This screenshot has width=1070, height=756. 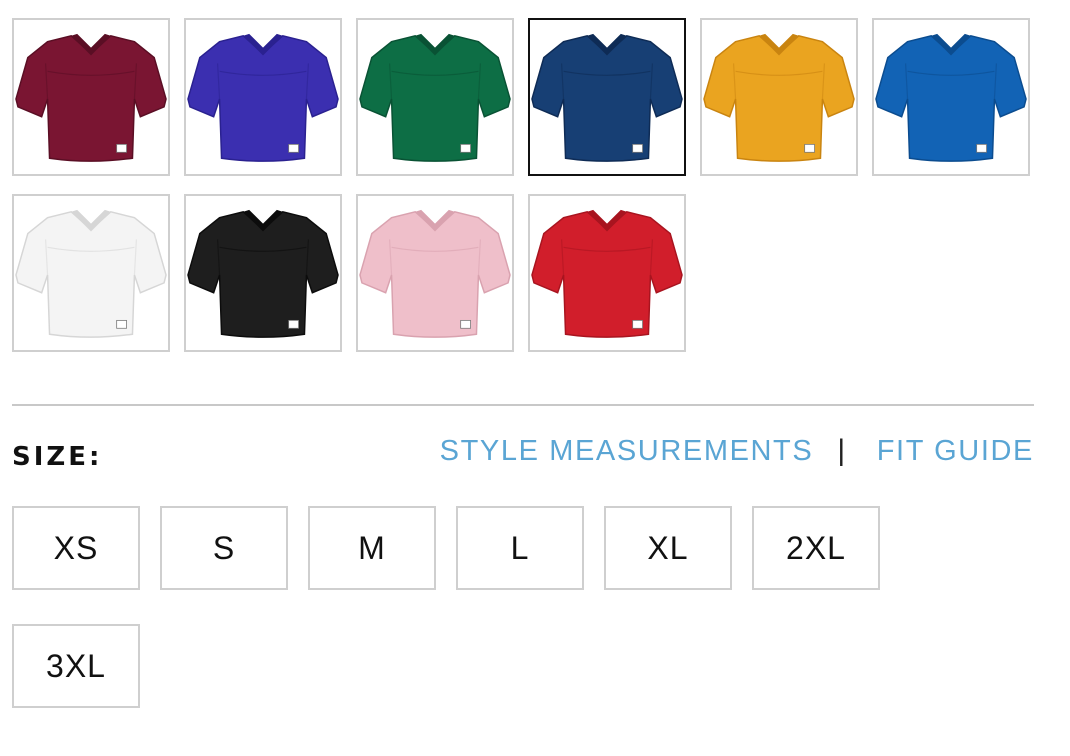 What do you see at coordinates (372, 548) in the screenshot?
I see `size-button-m: M` at bounding box center [372, 548].